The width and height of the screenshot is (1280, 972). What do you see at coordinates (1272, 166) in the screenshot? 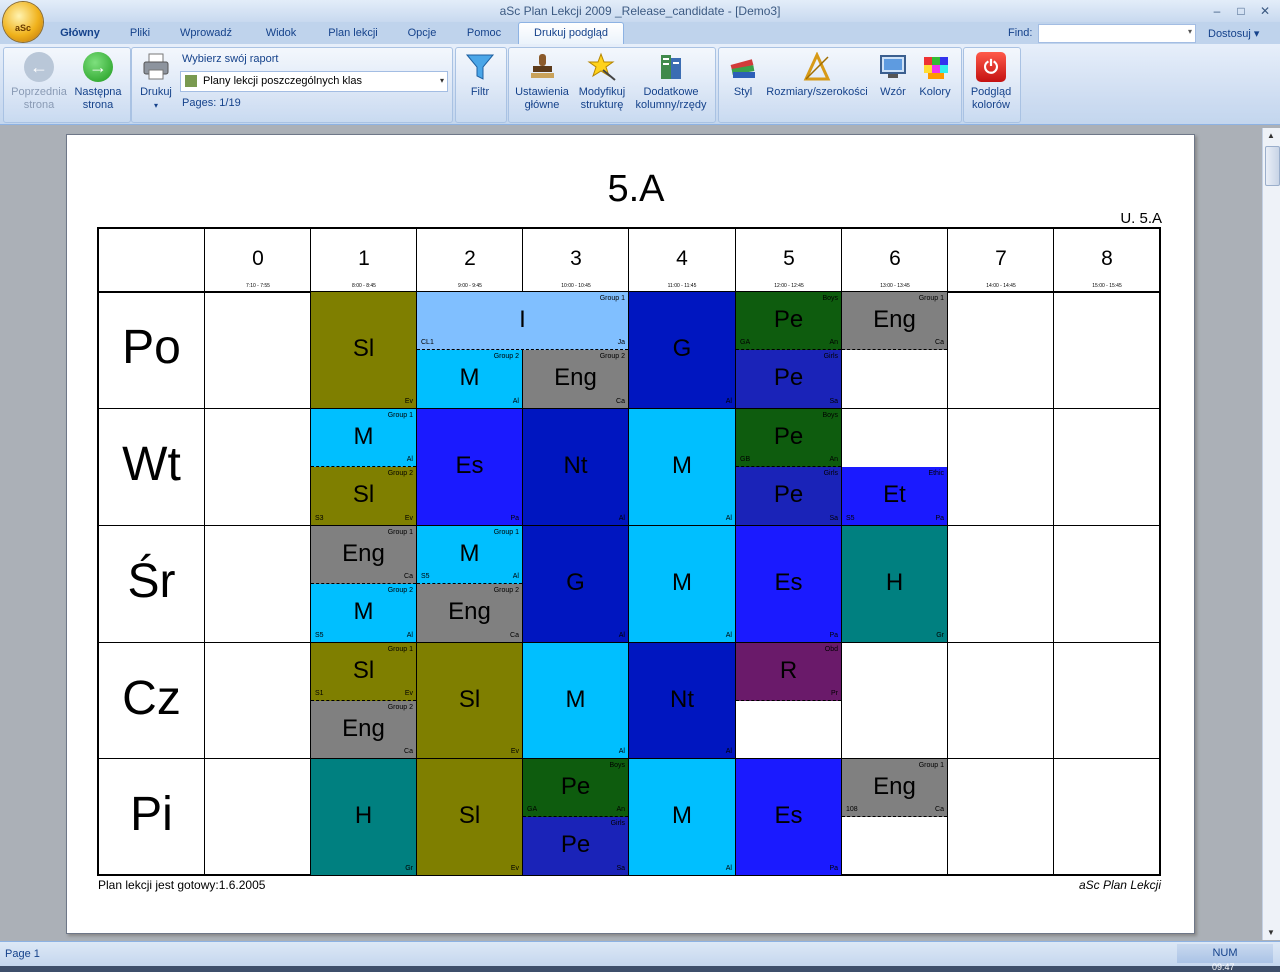
I see `scrollbar-thumb` at bounding box center [1272, 166].